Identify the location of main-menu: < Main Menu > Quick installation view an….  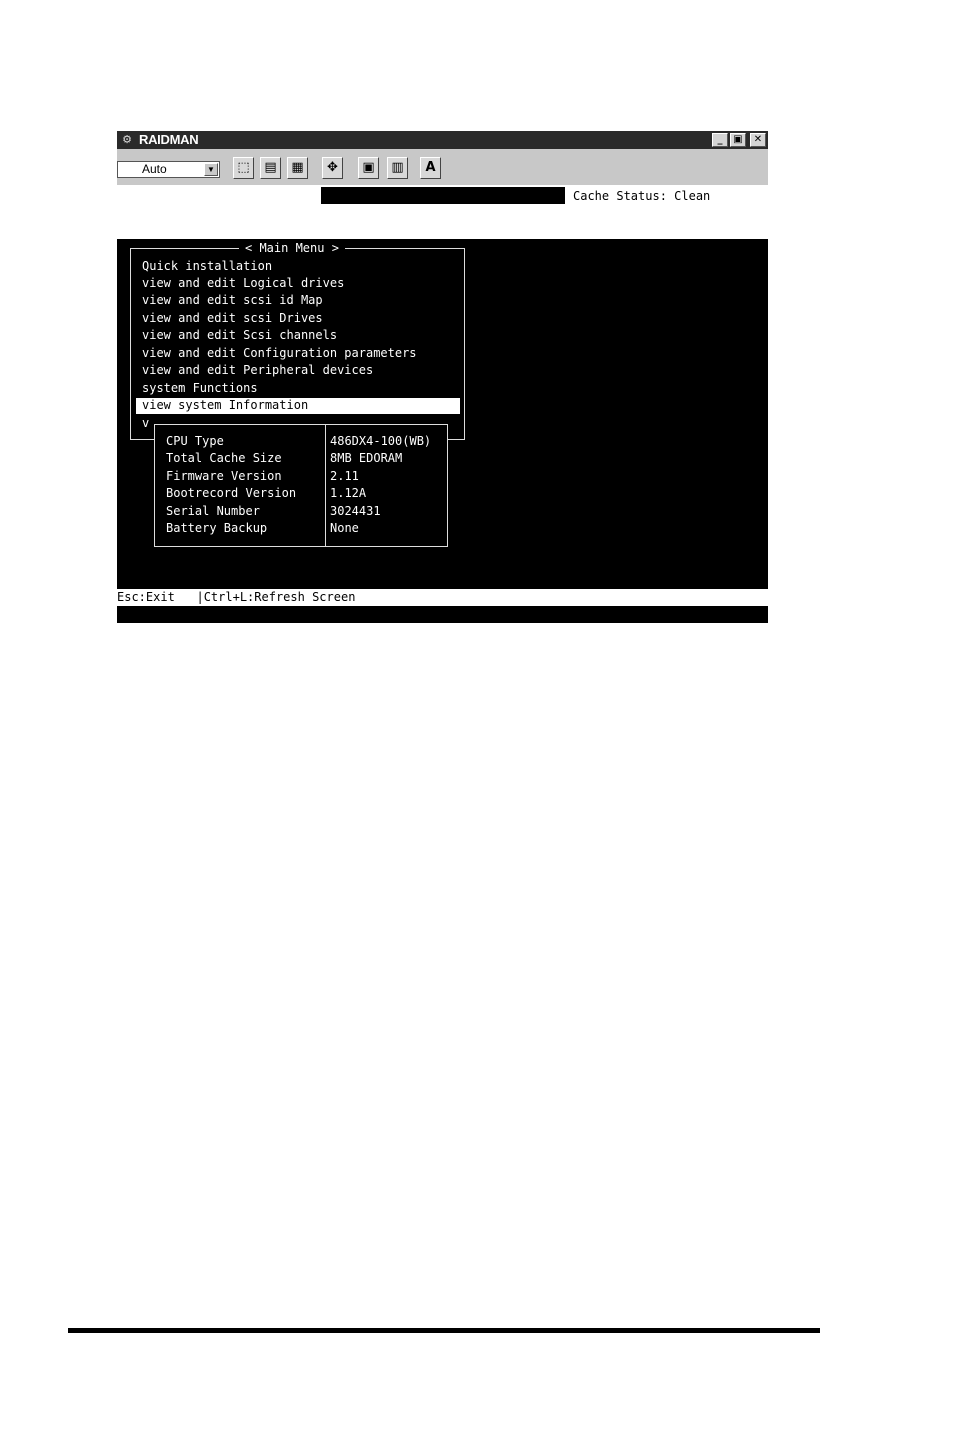
(297, 340).